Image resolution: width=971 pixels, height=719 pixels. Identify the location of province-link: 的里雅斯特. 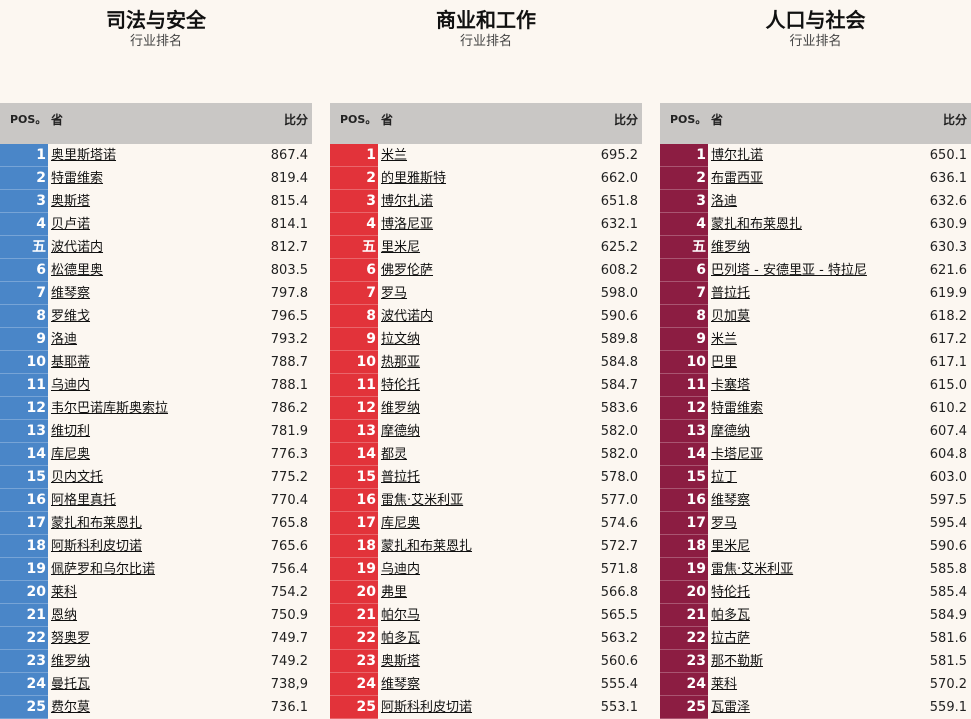
(413, 178).